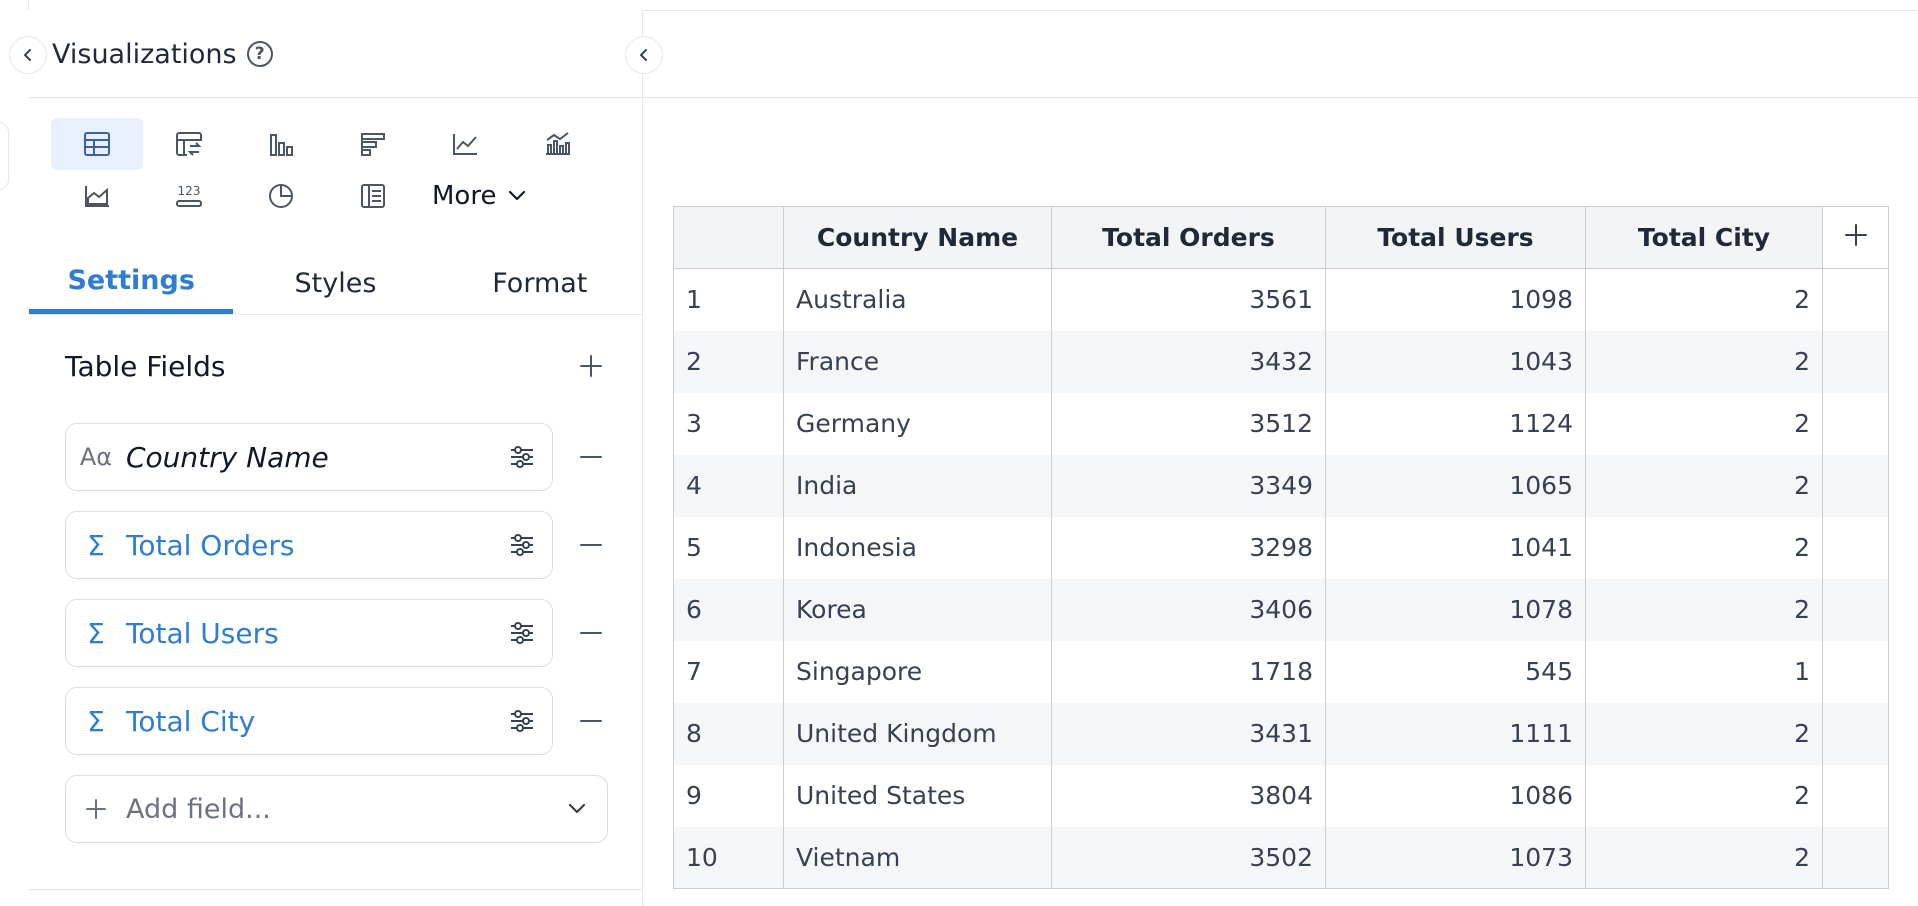 This screenshot has height=906, width=1918. Describe the element at coordinates (309, 633) in the screenshot. I see `field-total-users: Σ Total Users` at that location.